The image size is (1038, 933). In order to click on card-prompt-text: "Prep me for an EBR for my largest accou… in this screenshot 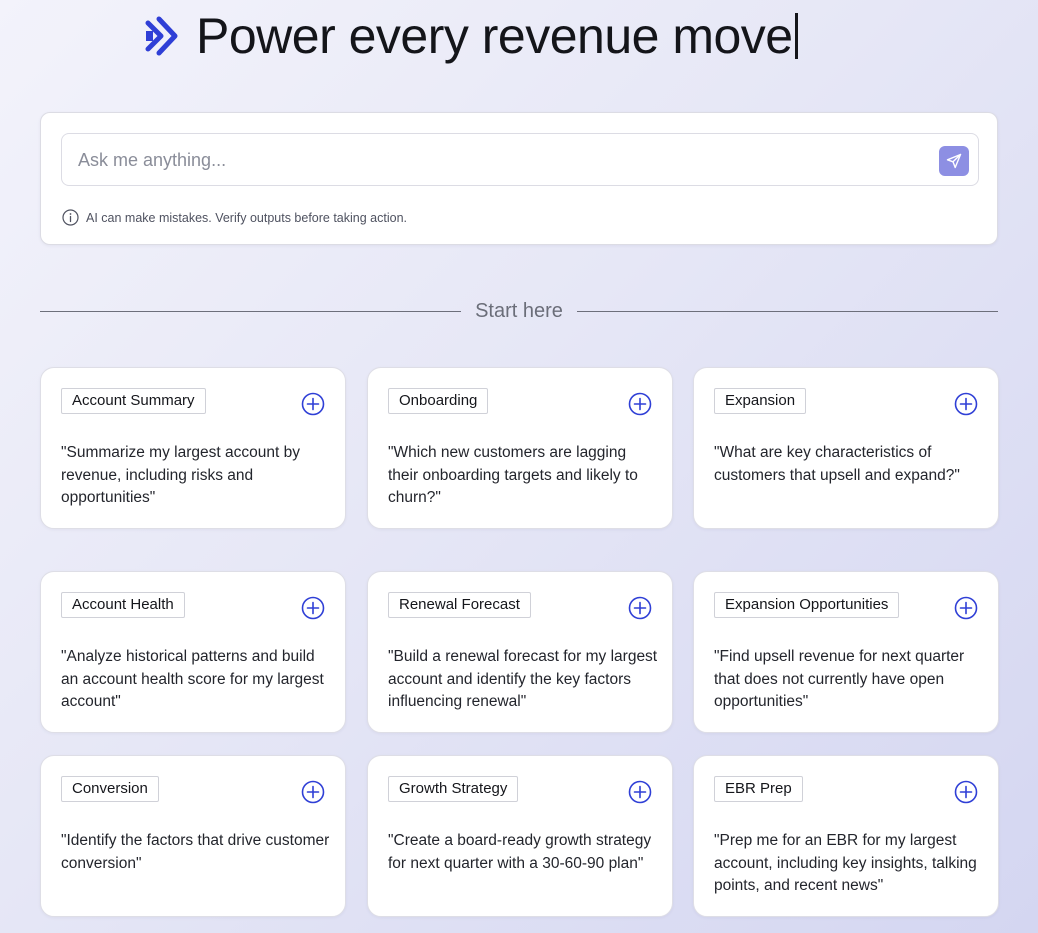, I will do `click(845, 863)`.